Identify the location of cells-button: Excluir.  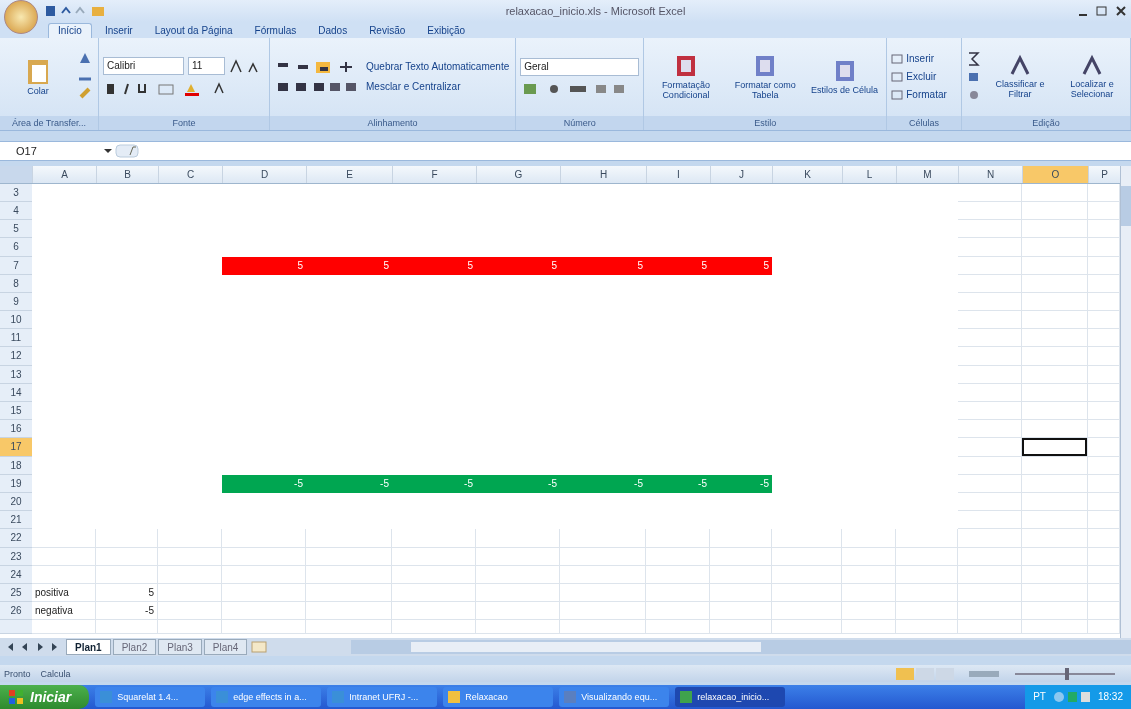
(924, 76).